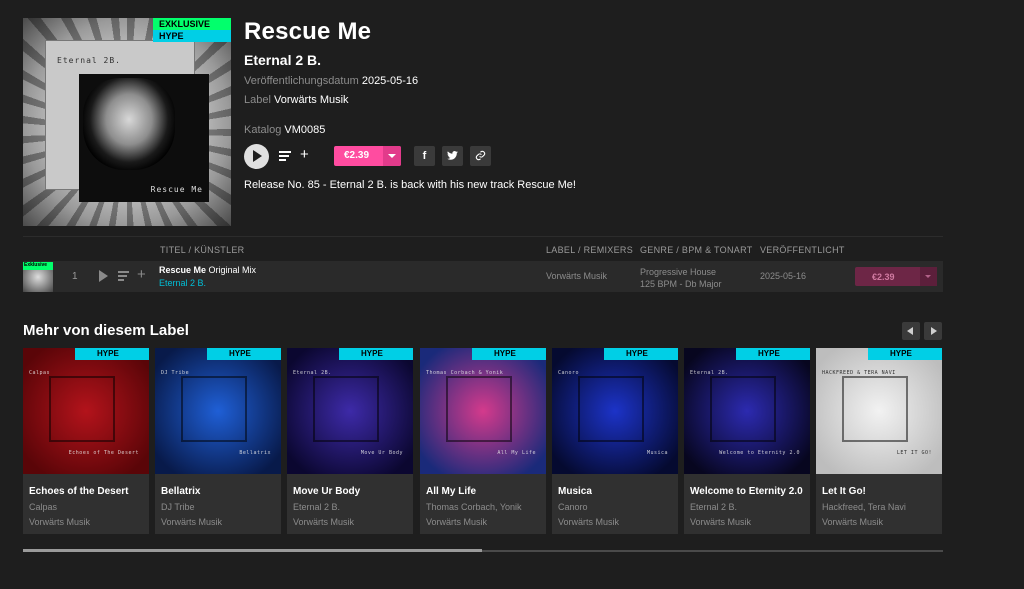 Image resolution: width=1024 pixels, height=589 pixels. I want to click on carousel-prev-button, so click(911, 331).